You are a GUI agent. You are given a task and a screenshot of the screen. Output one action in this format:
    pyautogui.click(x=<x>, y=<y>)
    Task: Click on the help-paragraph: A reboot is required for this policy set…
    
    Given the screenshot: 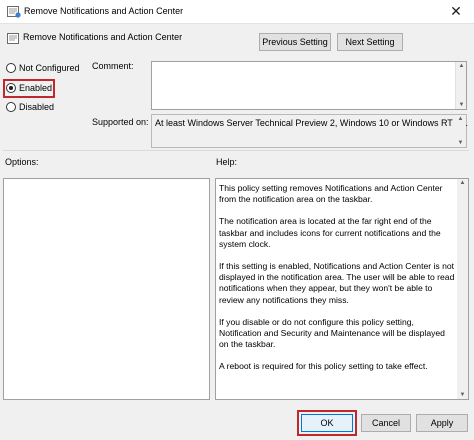 What is the action you would take?
    pyautogui.click(x=323, y=366)
    